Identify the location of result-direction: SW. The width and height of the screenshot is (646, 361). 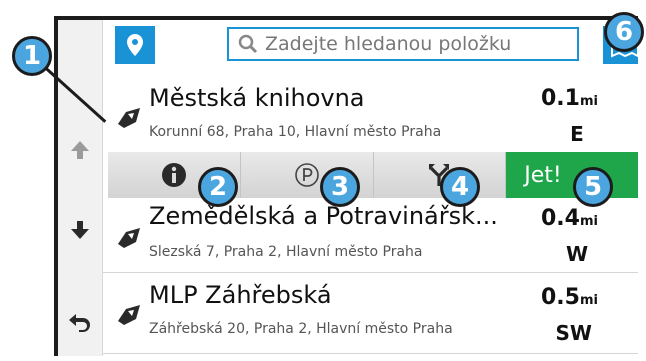
(573, 333).